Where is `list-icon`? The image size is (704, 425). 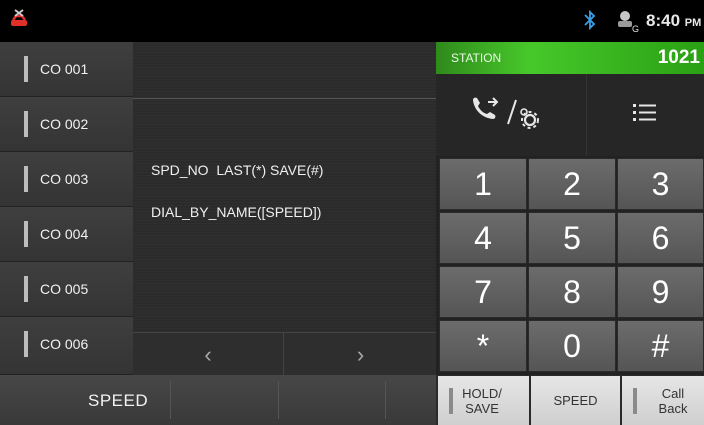 list-icon is located at coordinates (644, 112).